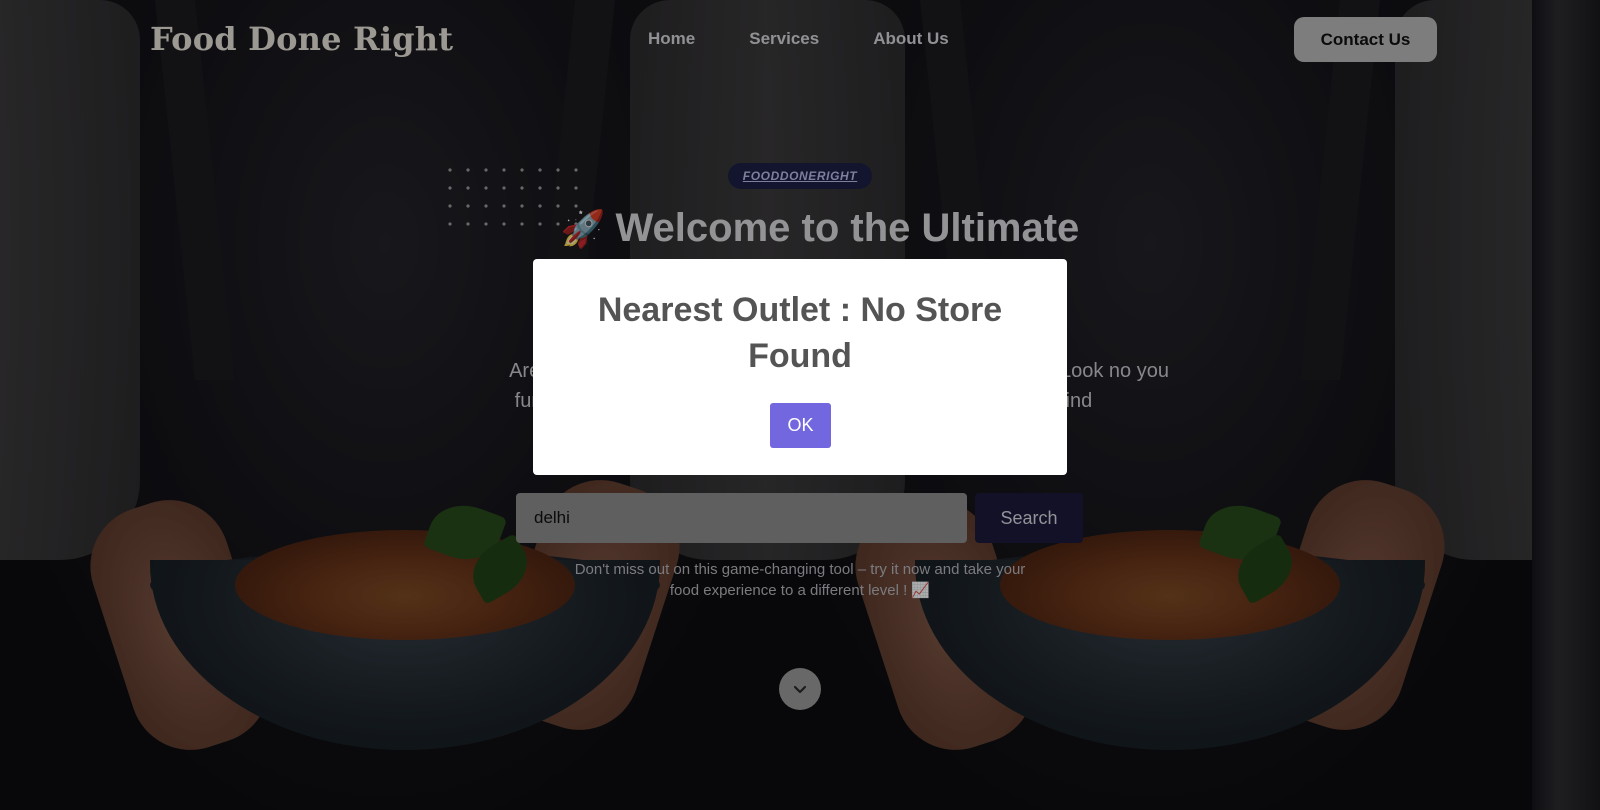 This screenshot has height=810, width=1600. I want to click on ok-button: OK, so click(800, 425).